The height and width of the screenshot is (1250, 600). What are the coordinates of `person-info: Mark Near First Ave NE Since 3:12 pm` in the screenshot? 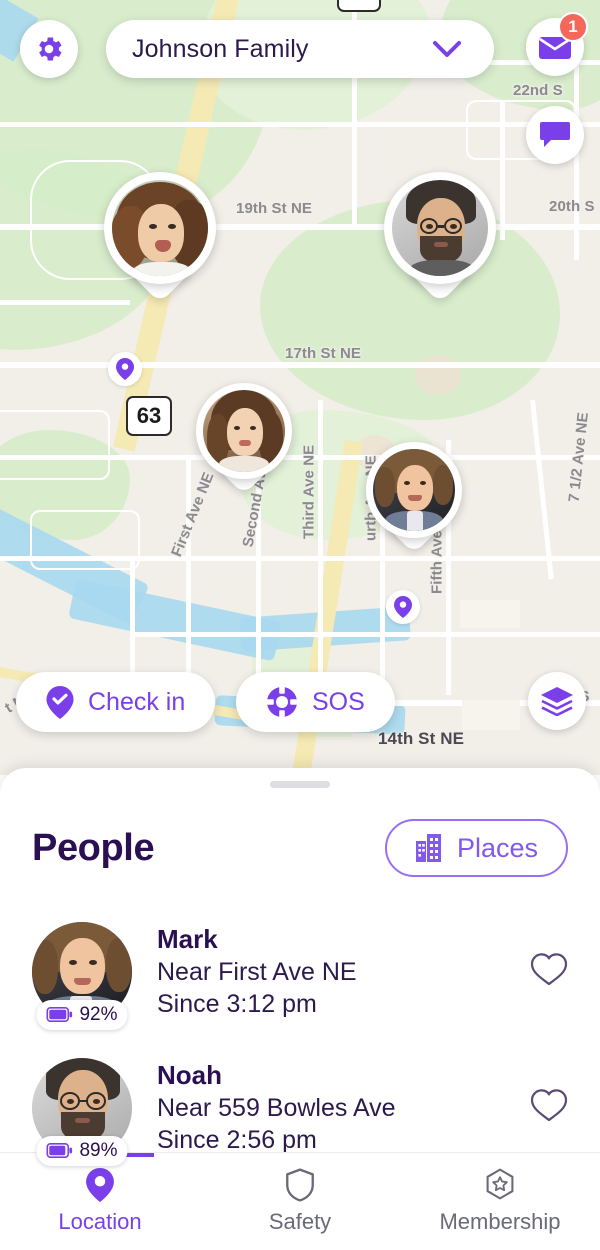 It's located at (343, 971).